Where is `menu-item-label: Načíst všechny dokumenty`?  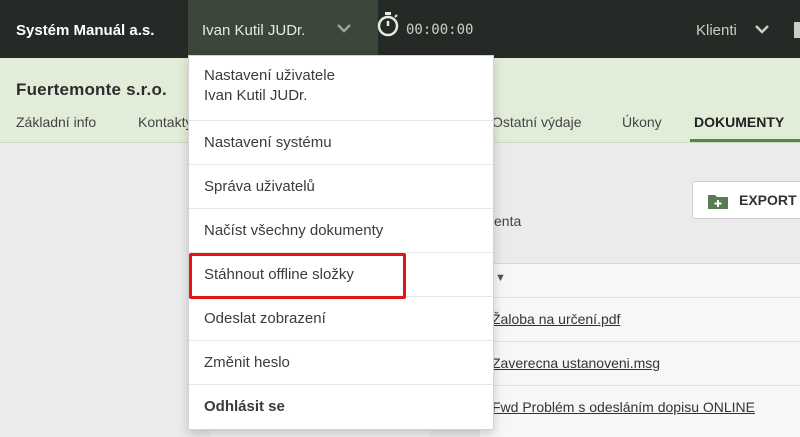 menu-item-label: Načíst všechny dokumenty is located at coordinates (294, 230).